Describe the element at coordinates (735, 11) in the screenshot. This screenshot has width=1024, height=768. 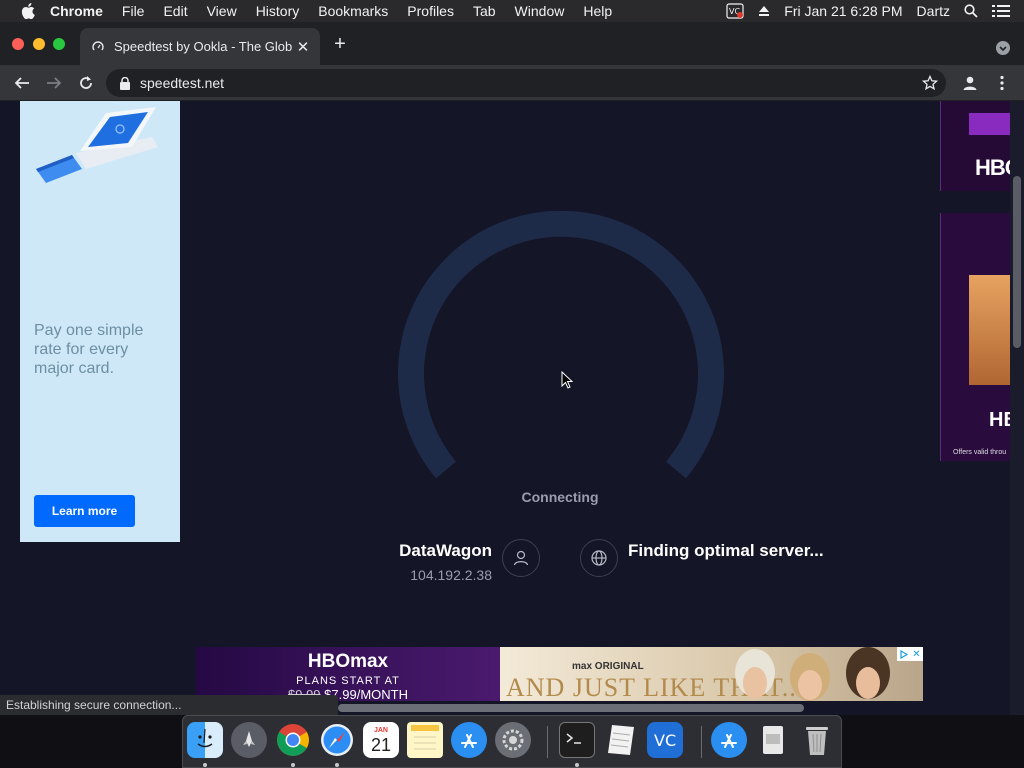
I see `vnc-status-icon: VC` at that location.